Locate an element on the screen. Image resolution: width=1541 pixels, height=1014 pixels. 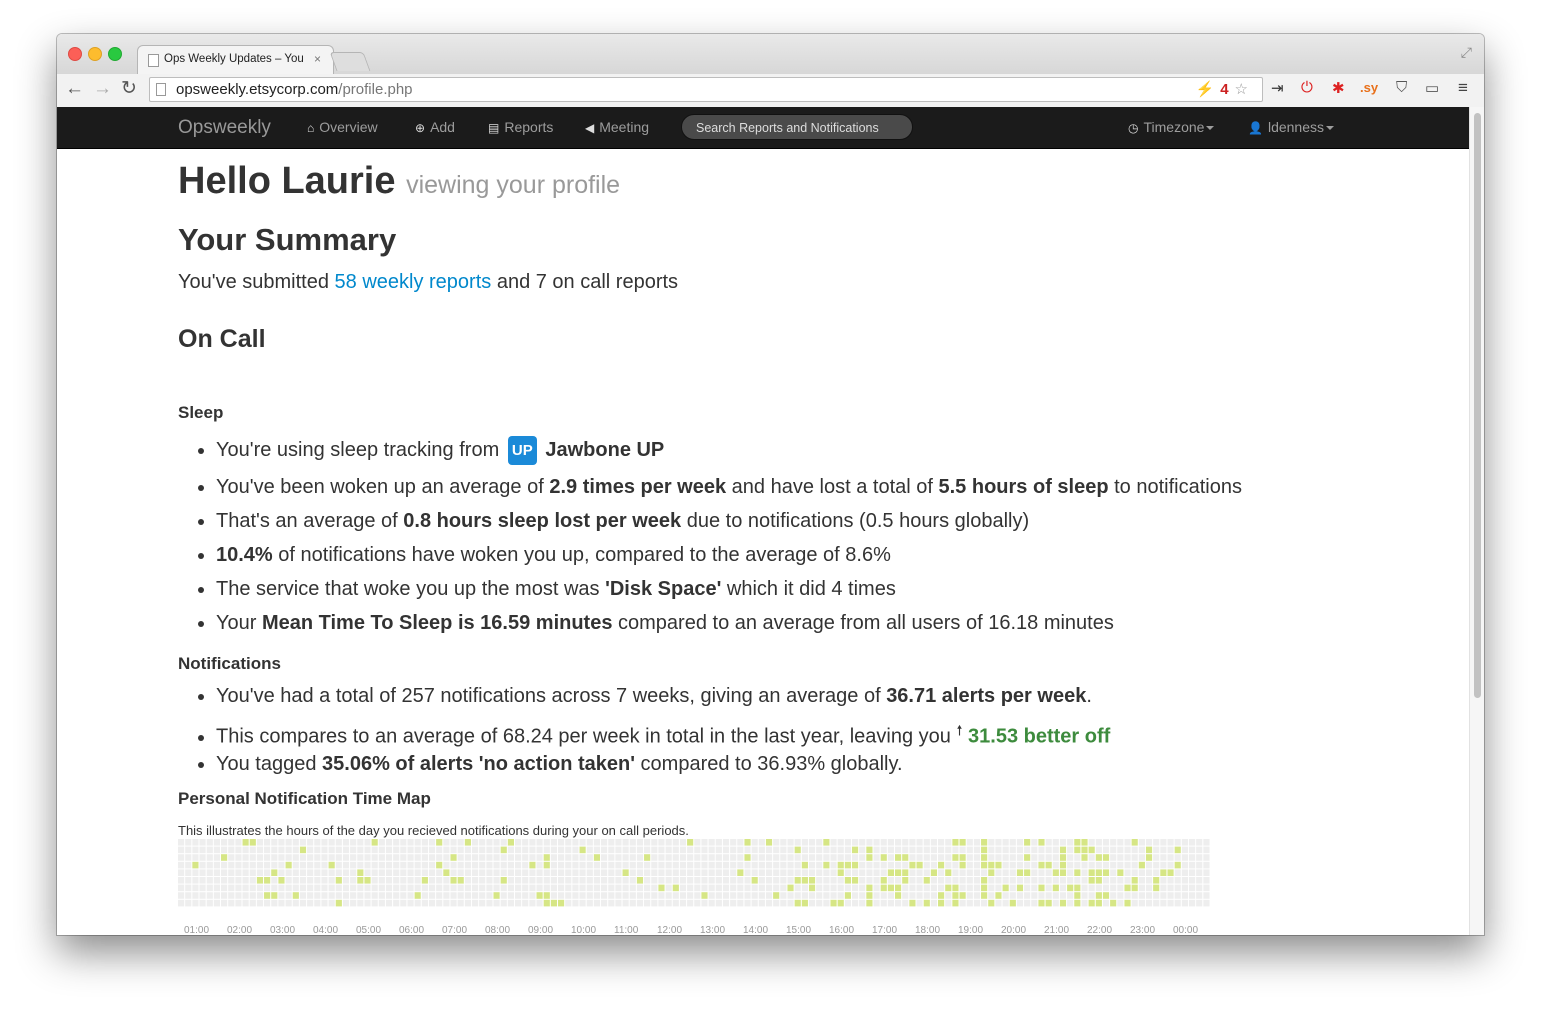
new-tab-button is located at coordinates (350, 61).